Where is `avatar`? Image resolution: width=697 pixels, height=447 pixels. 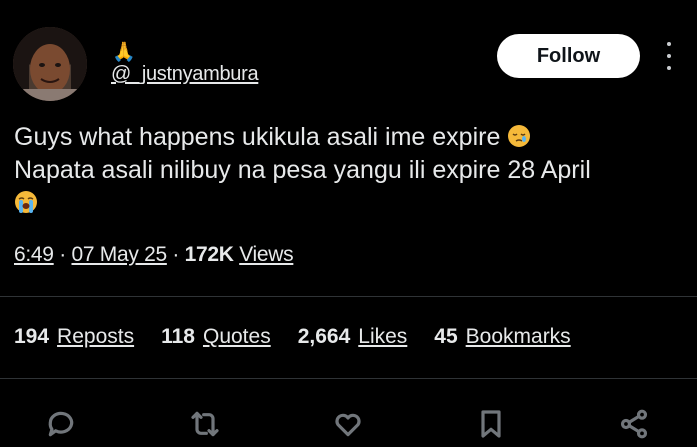
avatar is located at coordinates (50, 64).